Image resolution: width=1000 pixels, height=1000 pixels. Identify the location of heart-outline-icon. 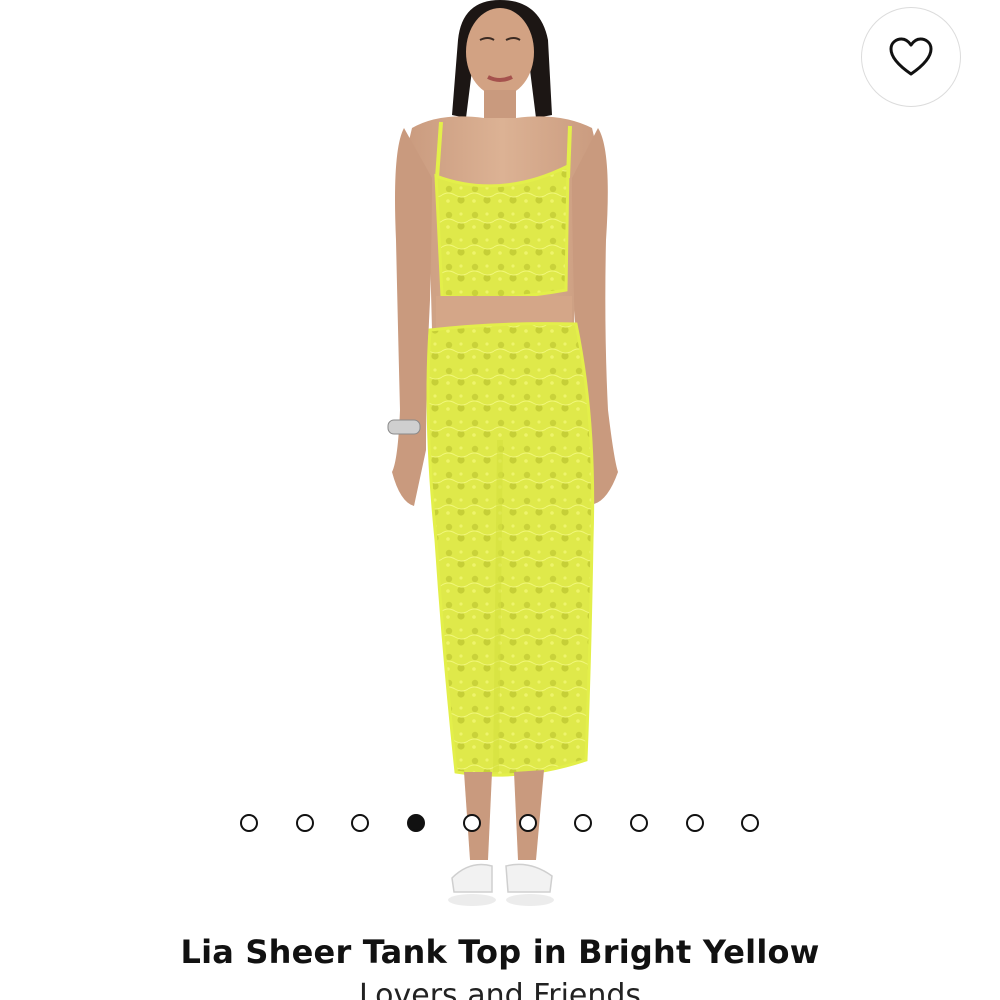
(911, 56).